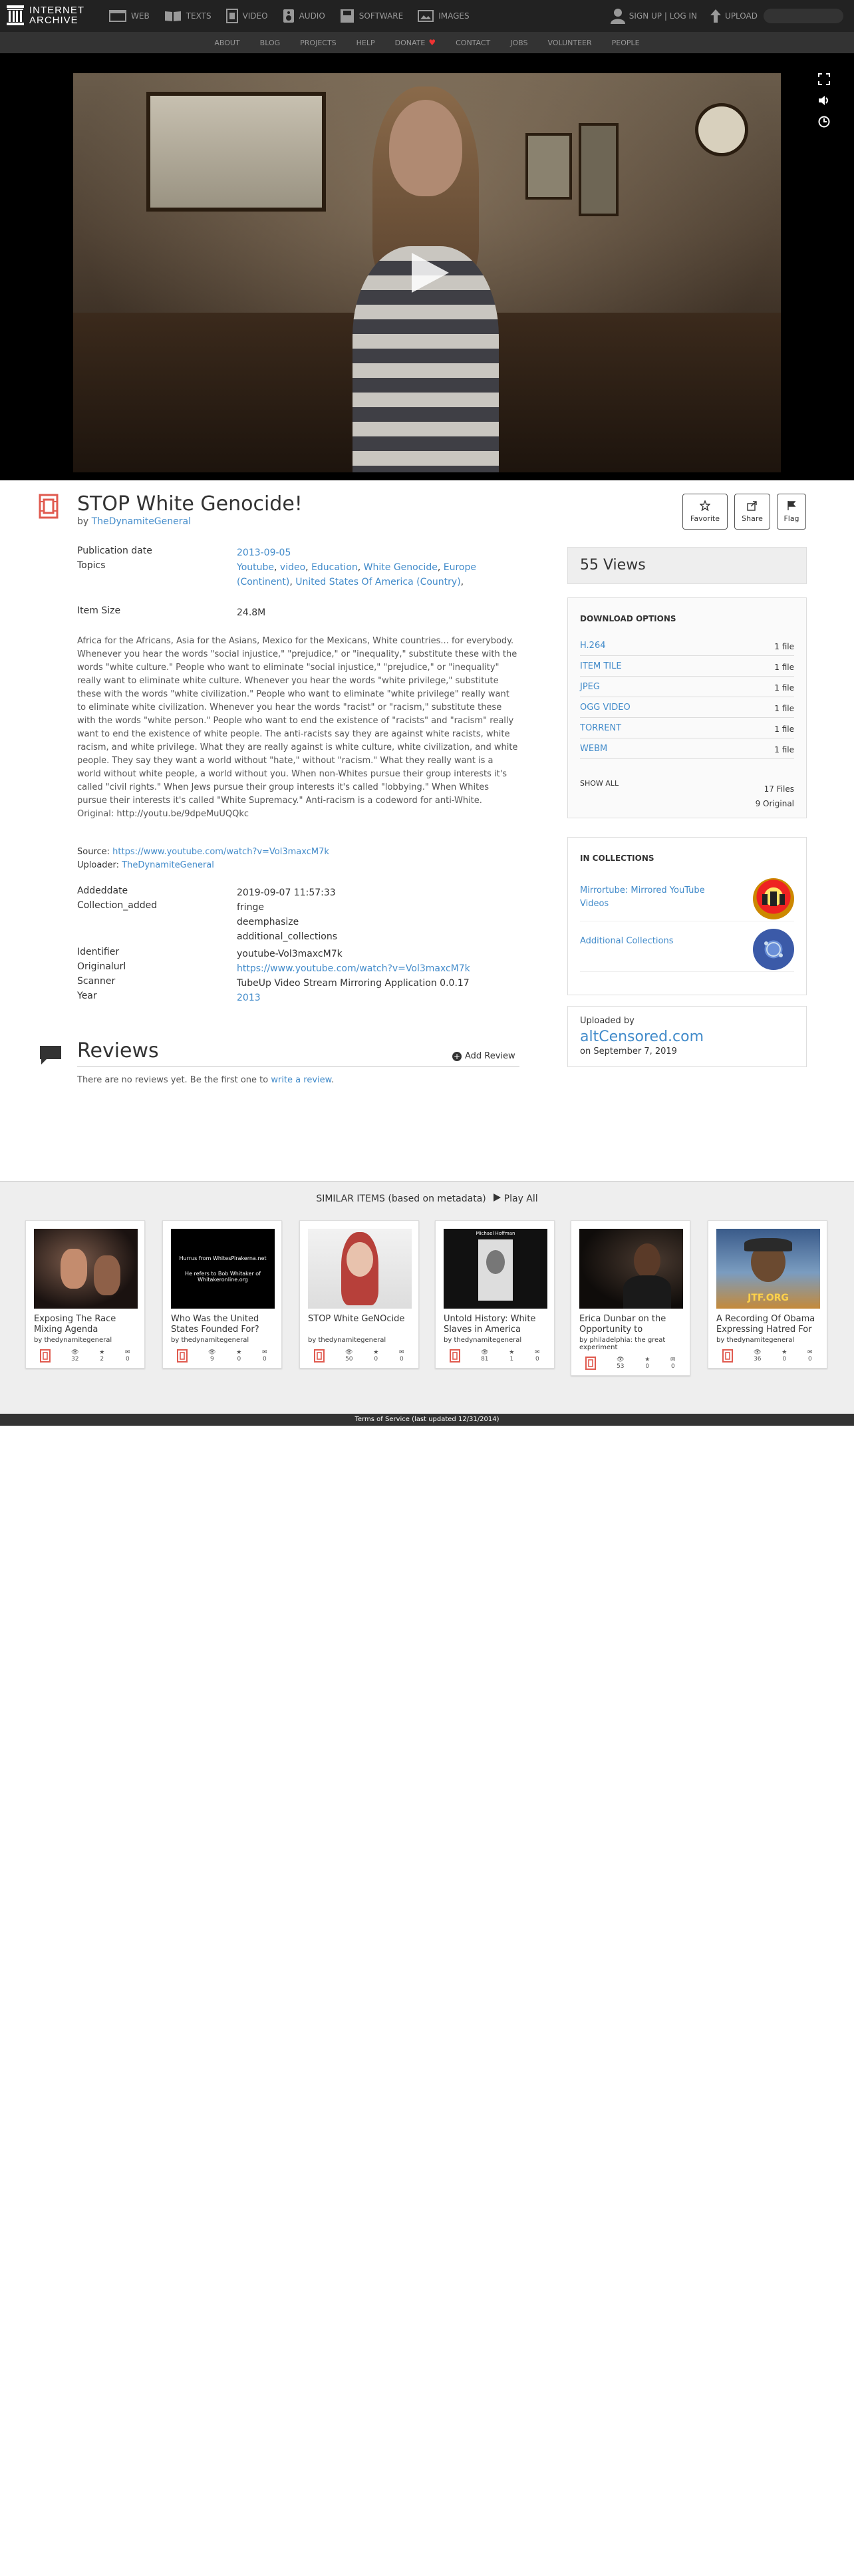 This screenshot has height=2576, width=854. I want to click on topic-link: Education, so click(334, 567).